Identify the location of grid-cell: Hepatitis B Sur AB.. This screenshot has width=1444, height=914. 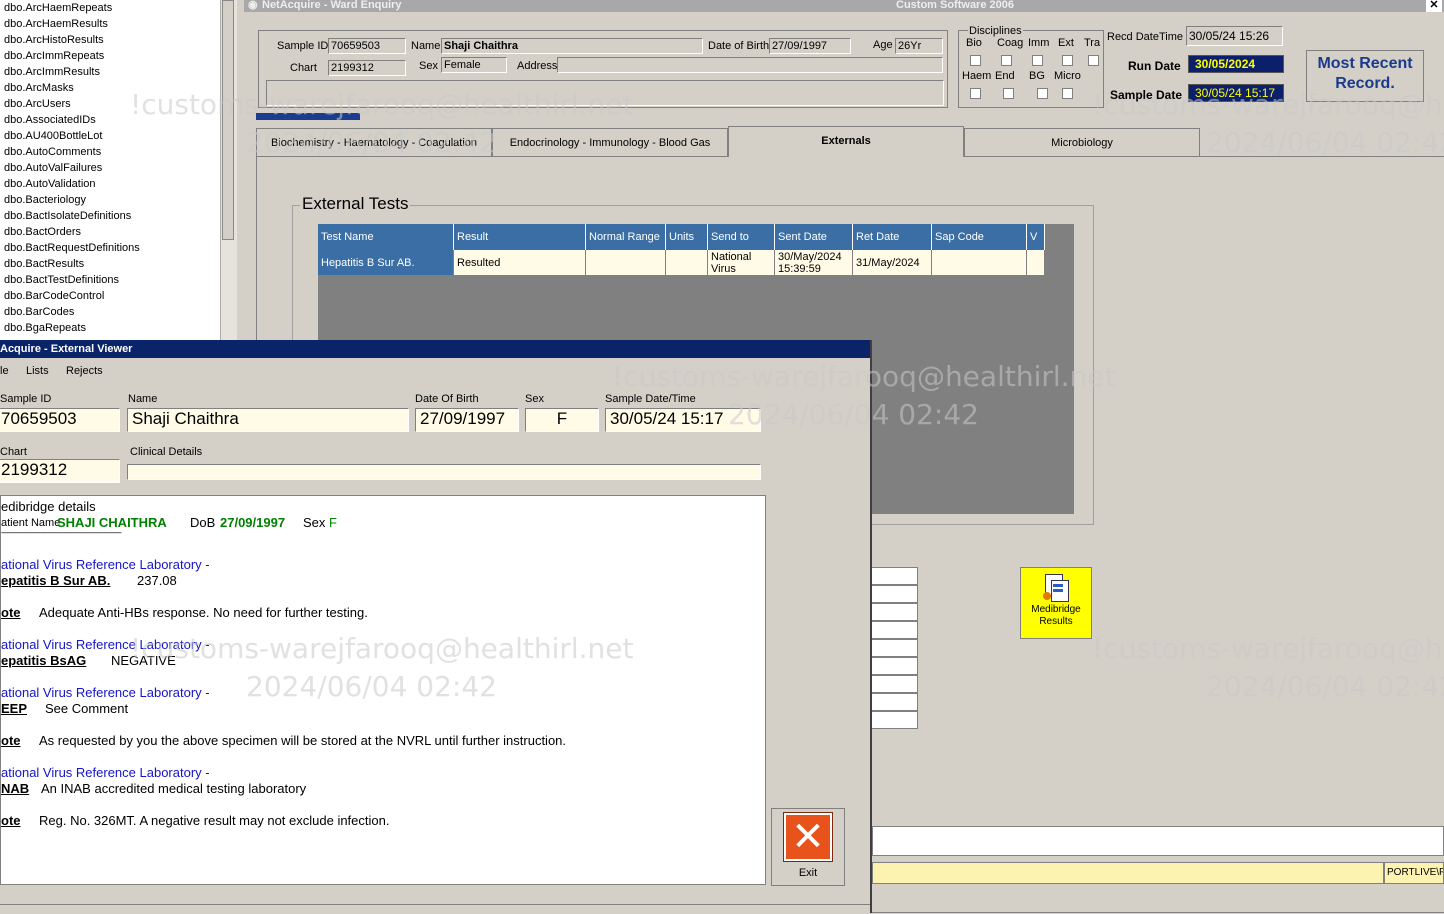
(386, 263).